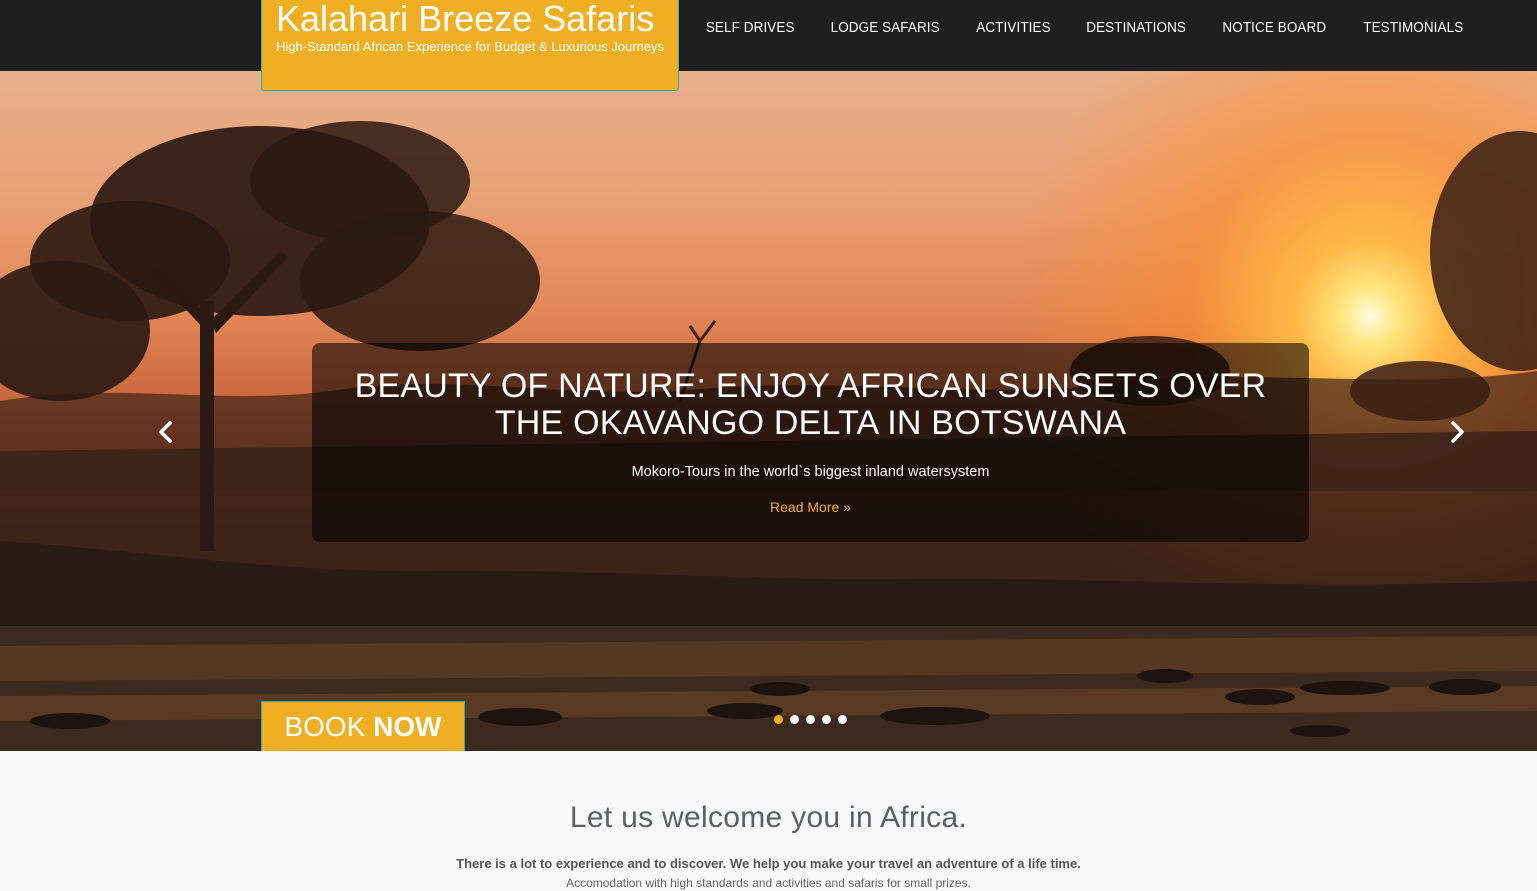 The width and height of the screenshot is (1537, 891). Describe the element at coordinates (1412, 28) in the screenshot. I see `nav-item-testimonials: TESTIMONIALS` at that location.